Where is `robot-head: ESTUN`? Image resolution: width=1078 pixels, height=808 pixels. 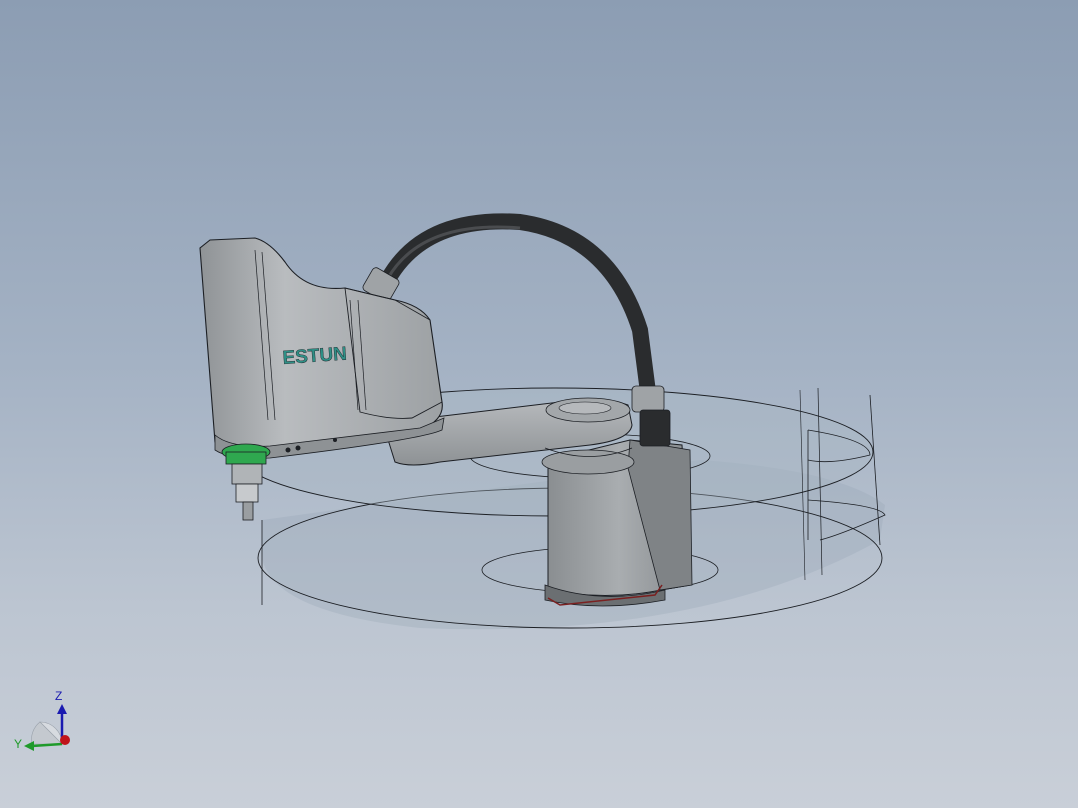 robot-head: ESTUN is located at coordinates (322, 348).